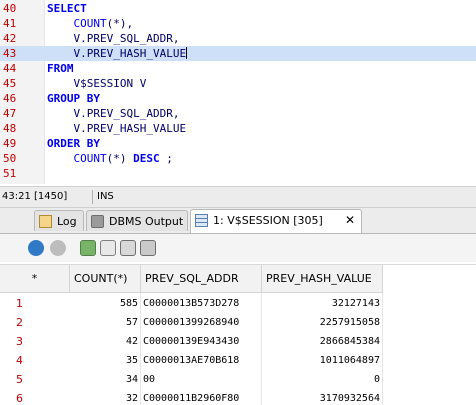  I want to click on dbms-output-icon, so click(97, 221).